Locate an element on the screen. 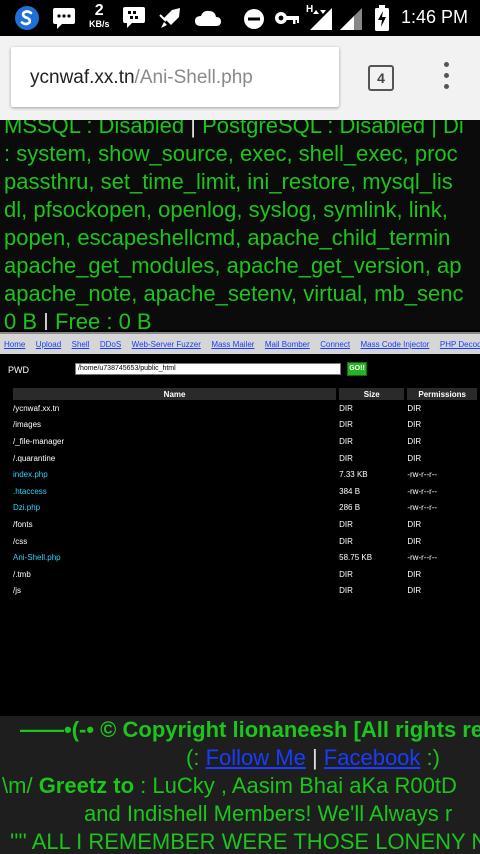  nav-upload-link: Upload is located at coordinates (48, 344).